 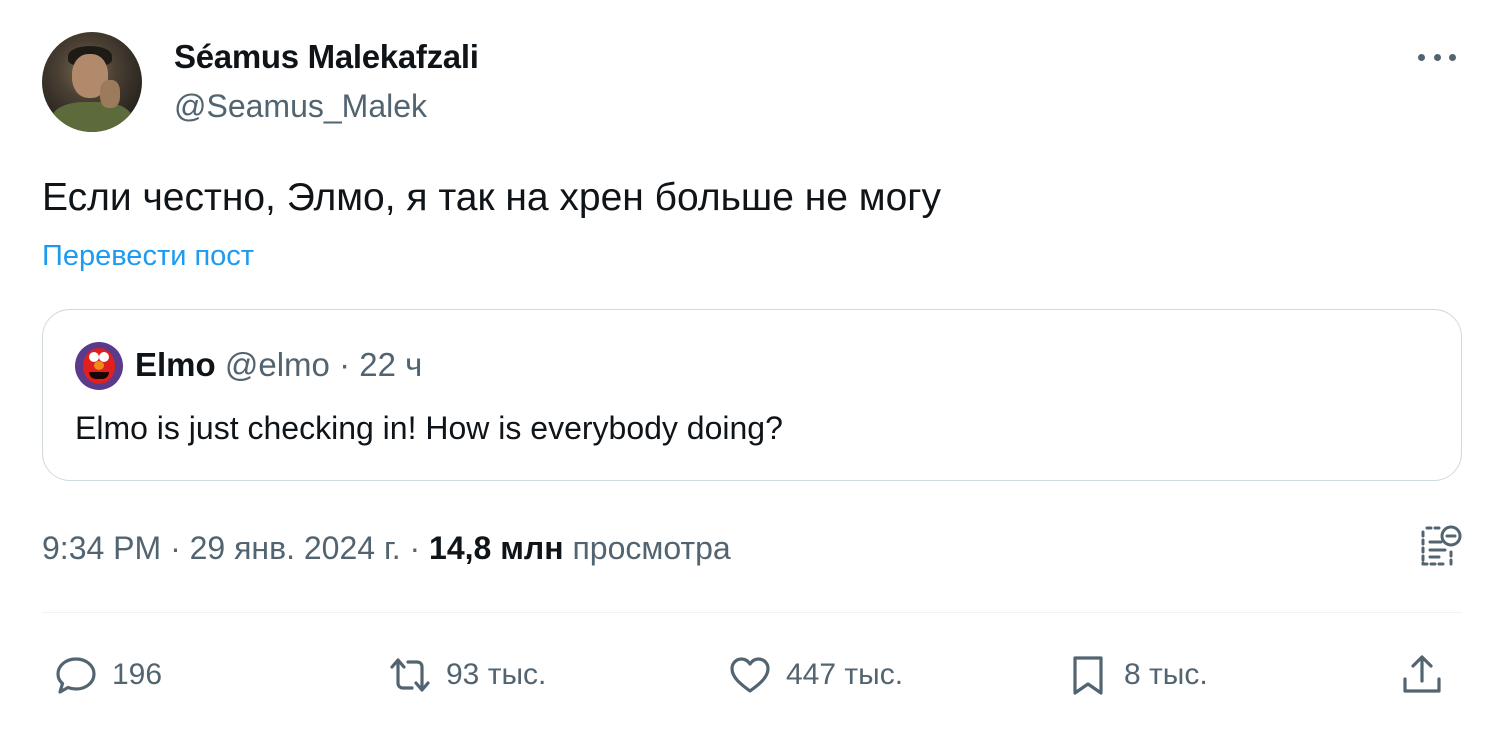 I want to click on repost-button: 93 тыс., so click(x=467, y=675).